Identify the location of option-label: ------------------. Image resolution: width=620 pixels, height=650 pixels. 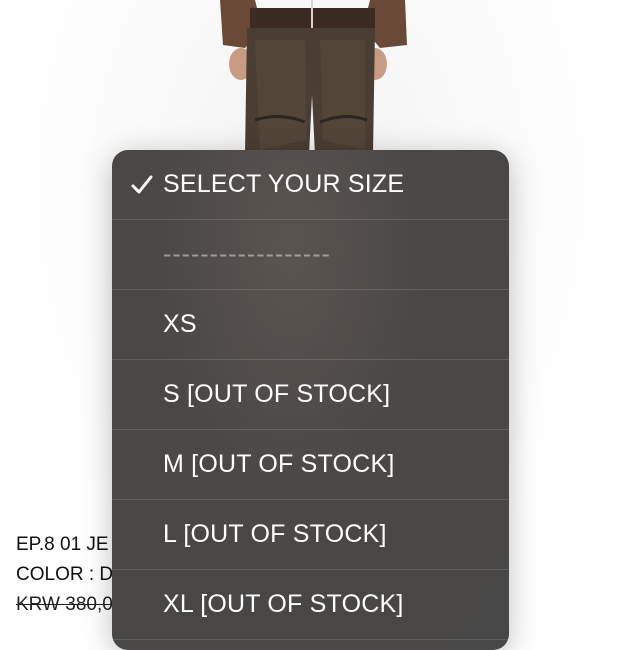
(247, 254).